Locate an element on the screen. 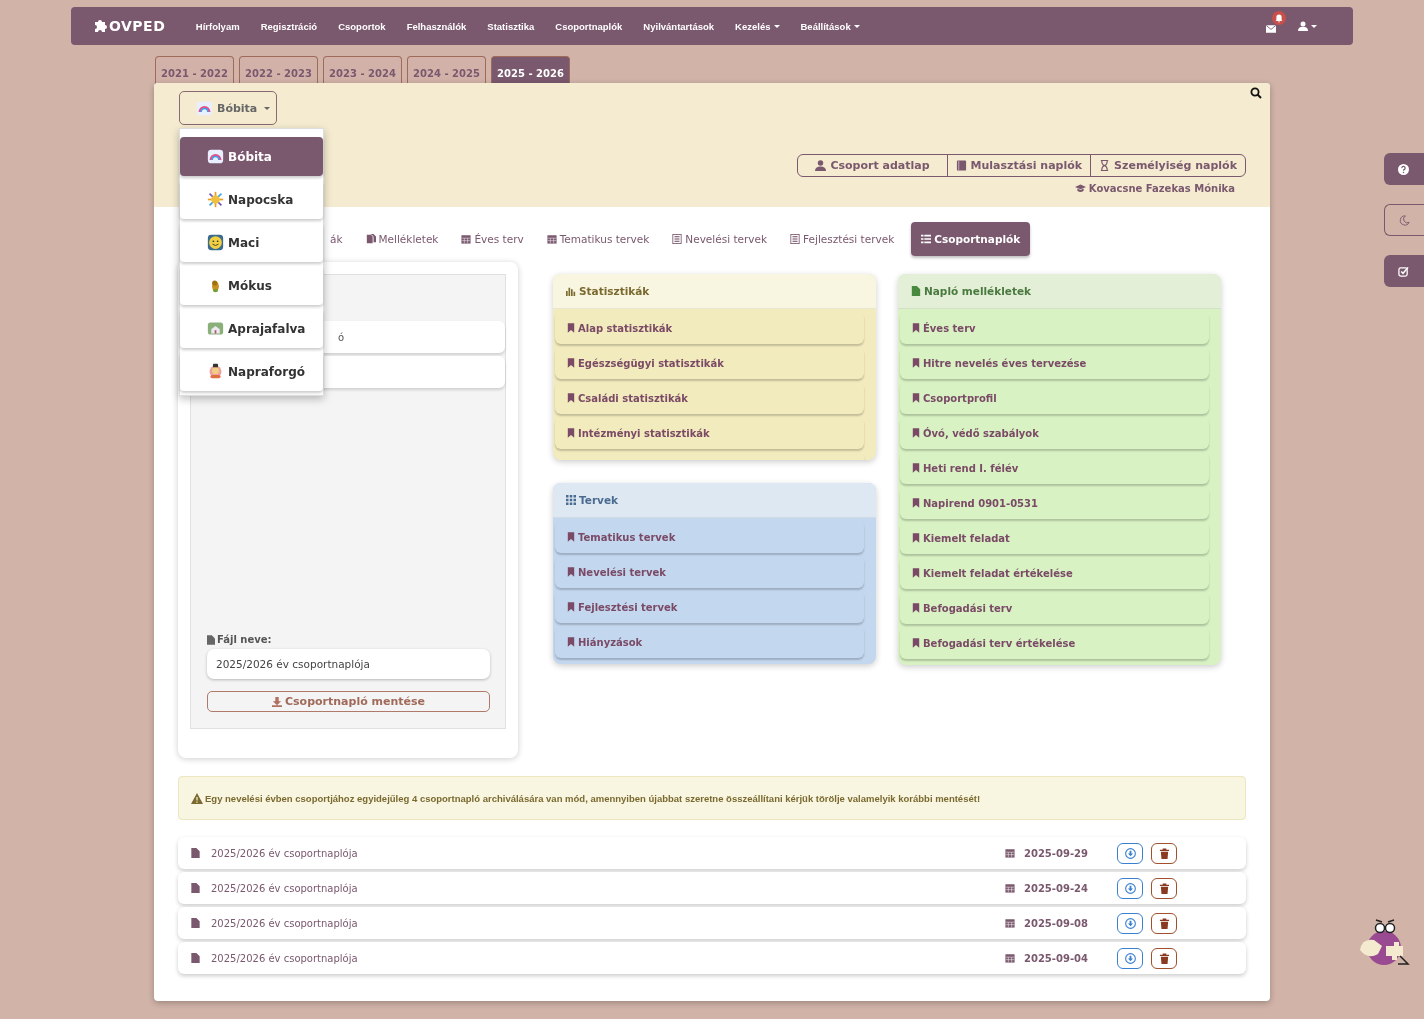 The height and width of the screenshot is (1019, 1424). panel-link: Hiányzások is located at coordinates (709, 642).